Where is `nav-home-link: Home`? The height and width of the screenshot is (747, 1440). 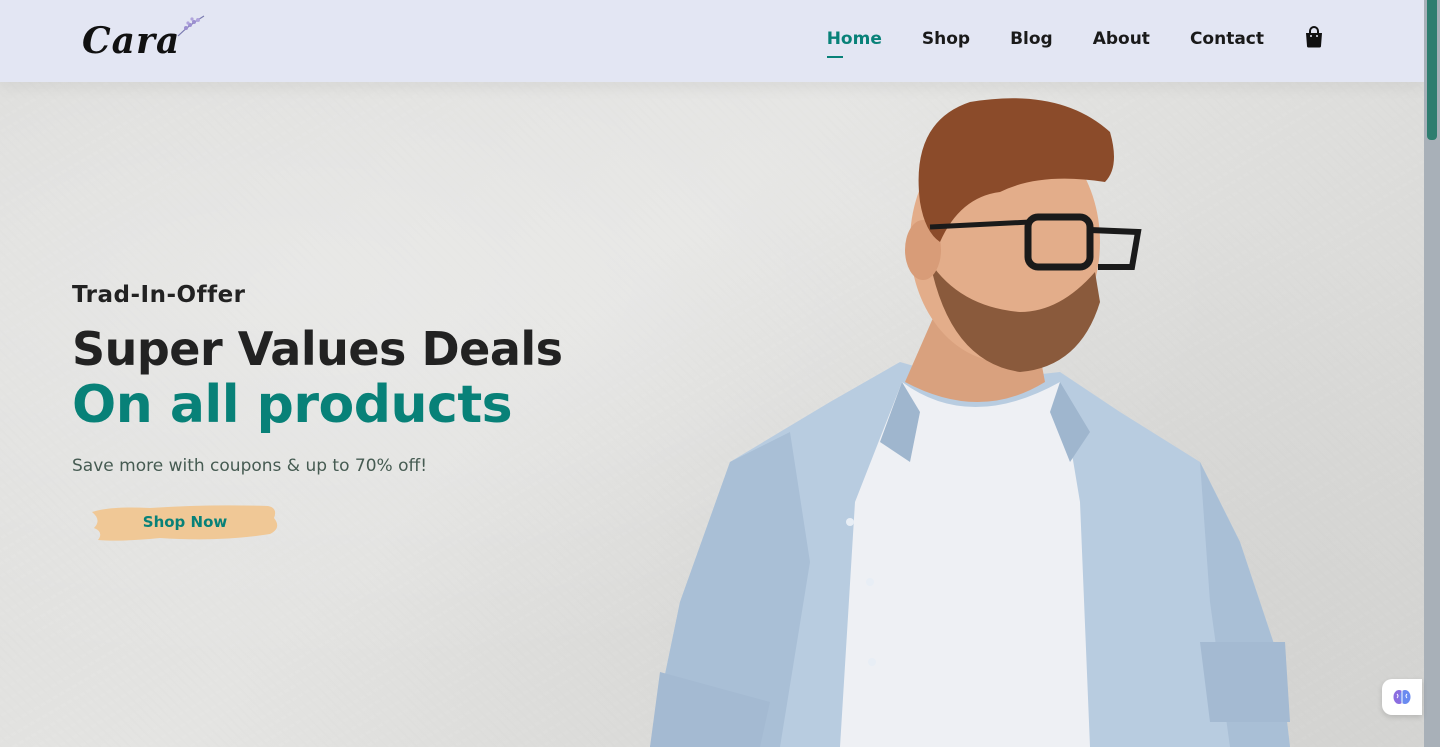 nav-home-link: Home is located at coordinates (854, 43).